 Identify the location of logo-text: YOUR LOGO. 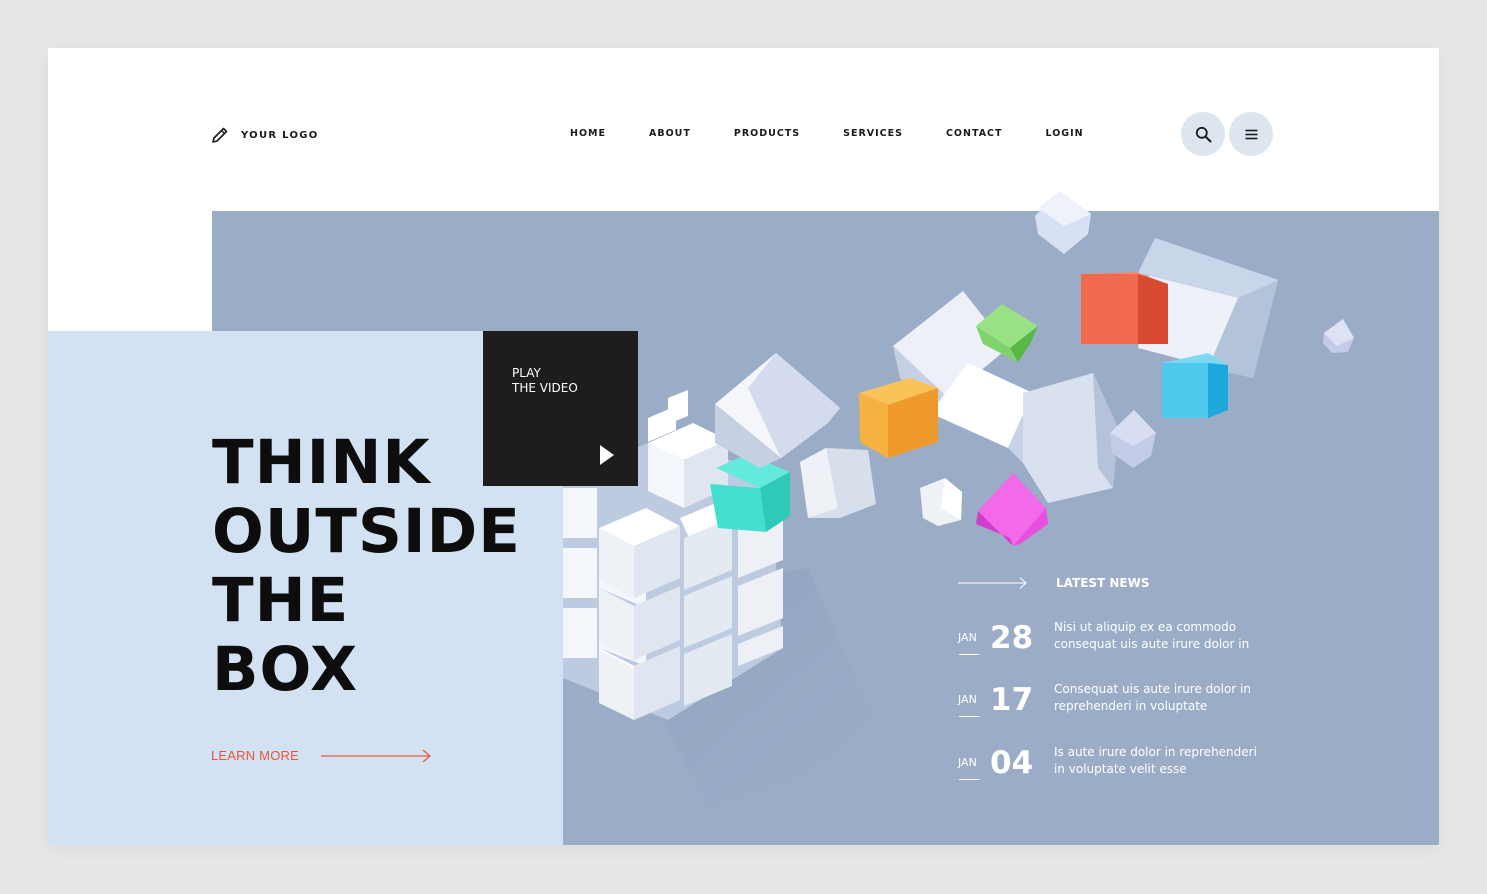
(280, 135).